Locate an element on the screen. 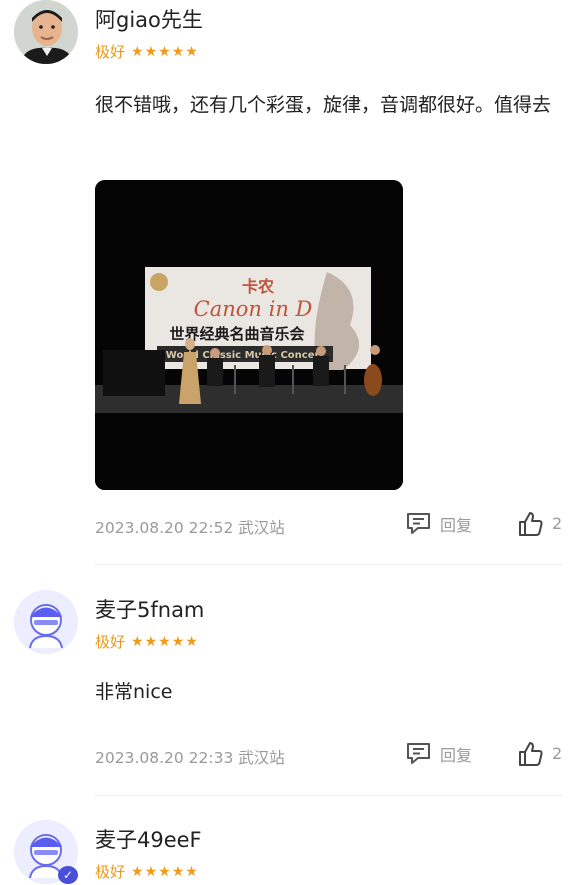 The width and height of the screenshot is (578, 885). review-content: 非常nice is located at coordinates (134, 692).